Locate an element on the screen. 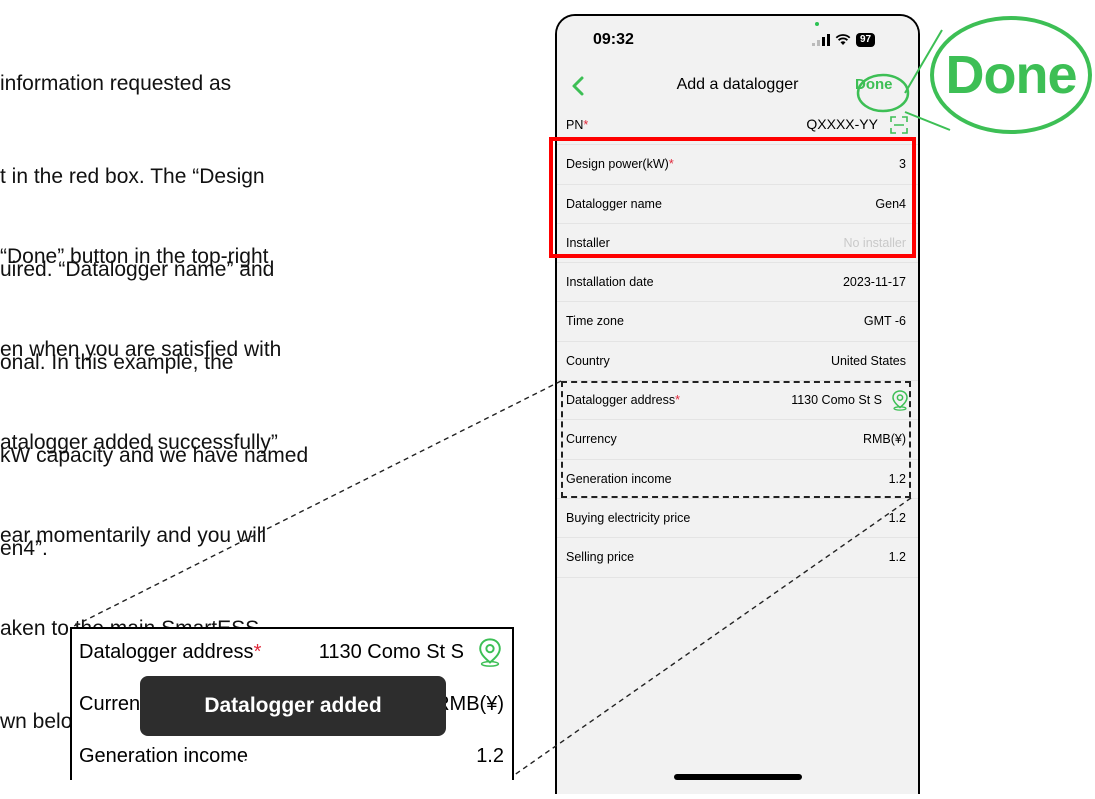 The height and width of the screenshot is (799, 1095). row-value: United States is located at coordinates (868, 360).